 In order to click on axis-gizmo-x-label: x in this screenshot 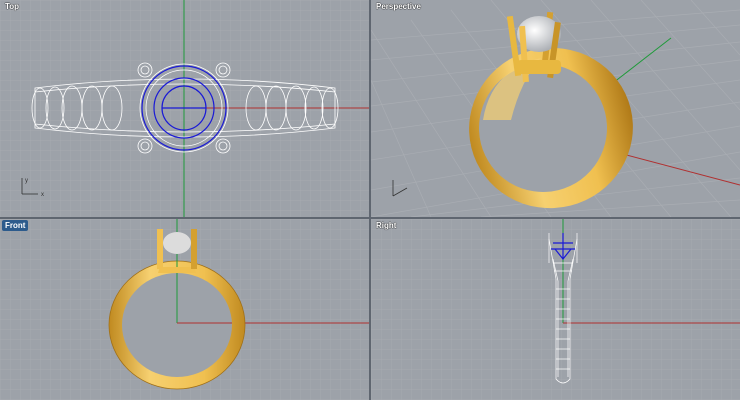, I will do `click(42, 195)`.